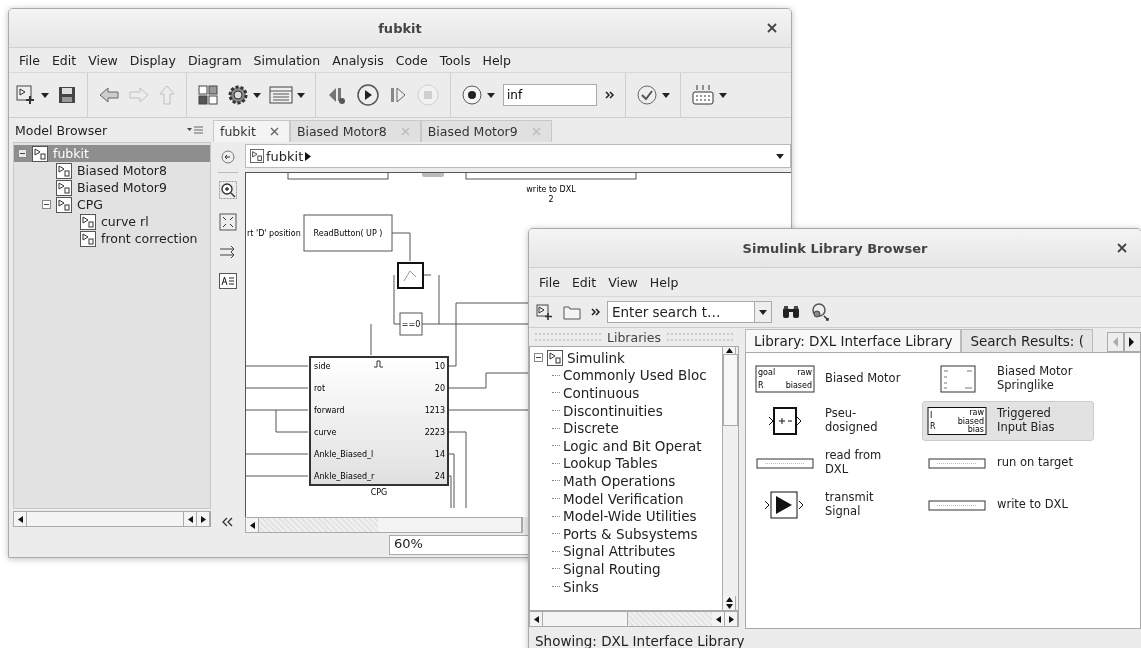  I want to click on save-icon, so click(67, 95).